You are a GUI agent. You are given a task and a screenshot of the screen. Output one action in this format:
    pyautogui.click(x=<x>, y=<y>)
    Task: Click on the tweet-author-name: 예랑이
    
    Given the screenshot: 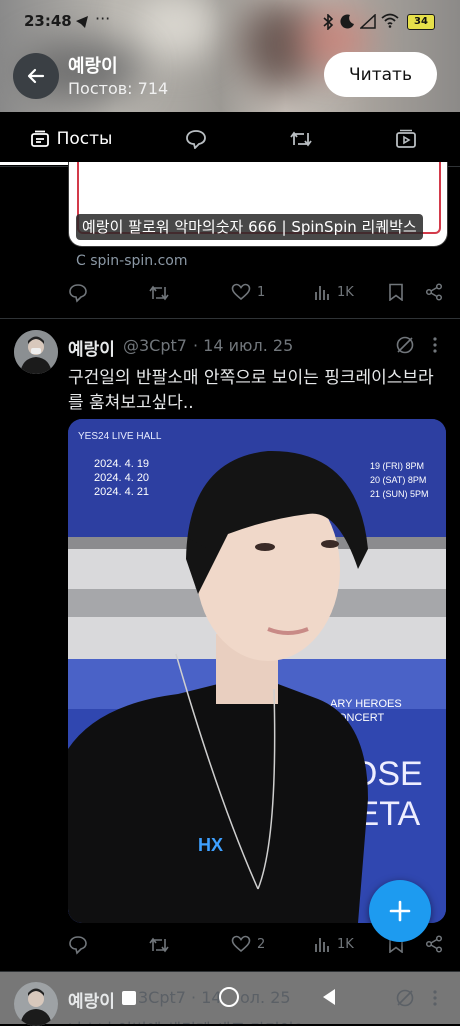 What is the action you would take?
    pyautogui.click(x=91, y=347)
    